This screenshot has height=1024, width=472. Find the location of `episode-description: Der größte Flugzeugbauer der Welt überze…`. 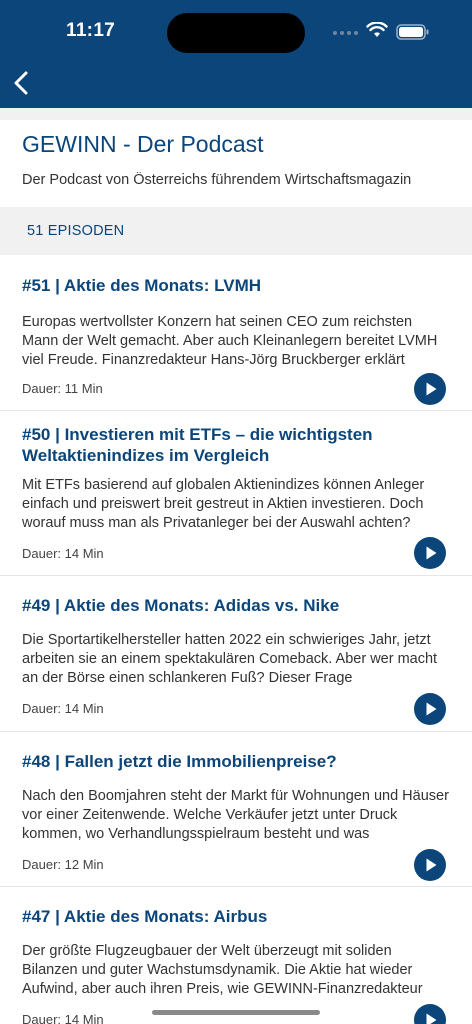

episode-description: Der größte Flugzeugbauer der Welt überze… is located at coordinates (222, 970).